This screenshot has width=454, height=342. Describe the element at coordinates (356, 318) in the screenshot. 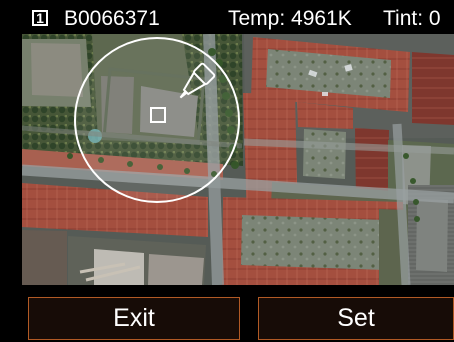

I see `set-button: Set` at that location.